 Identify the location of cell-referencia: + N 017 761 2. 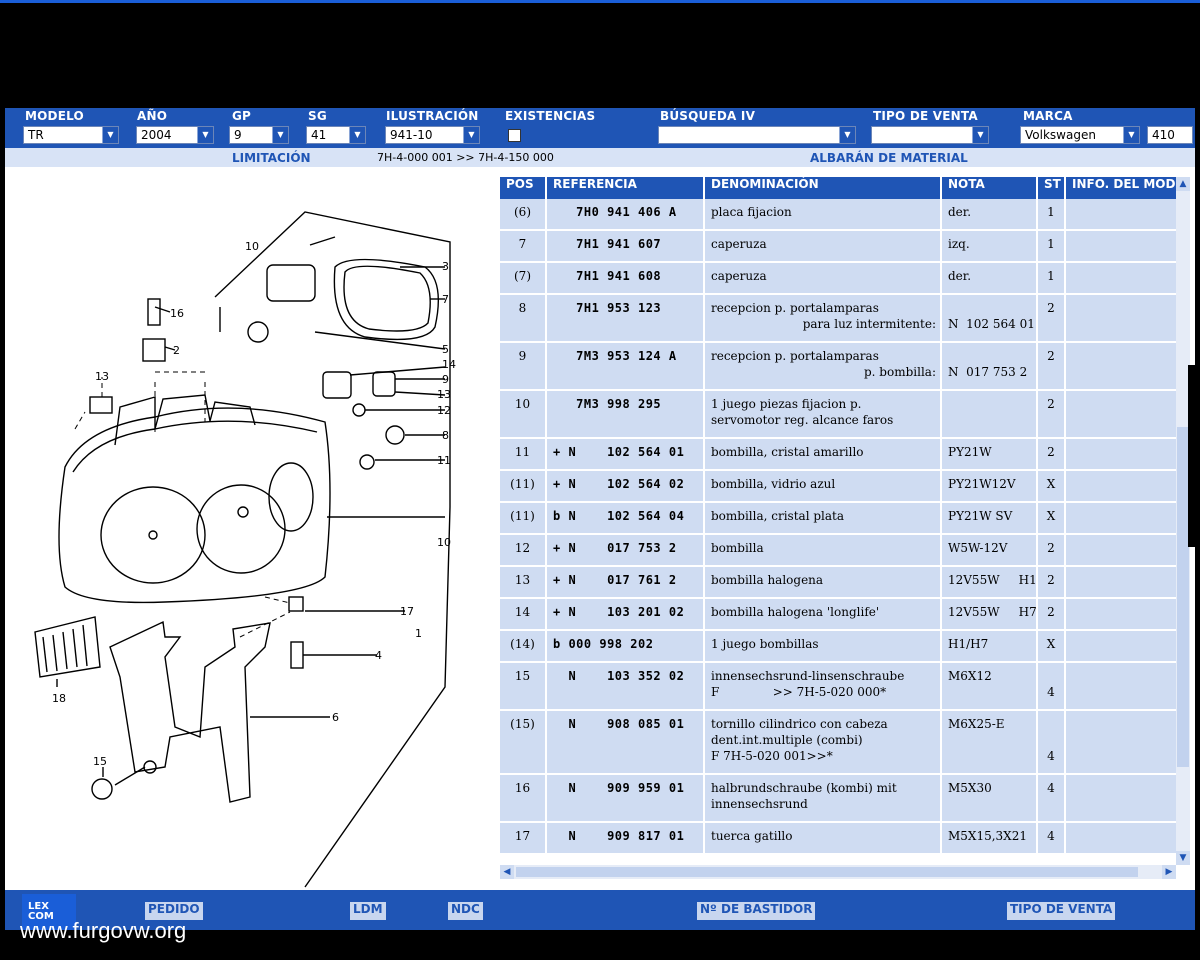
(626, 582).